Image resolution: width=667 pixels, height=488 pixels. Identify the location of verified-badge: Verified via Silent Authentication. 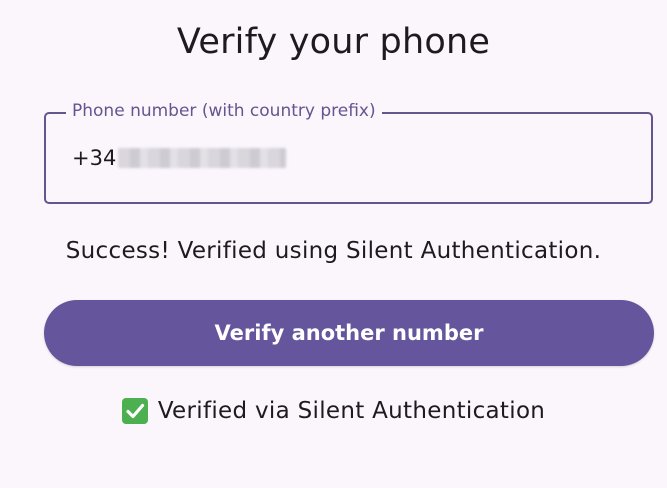
(333, 411).